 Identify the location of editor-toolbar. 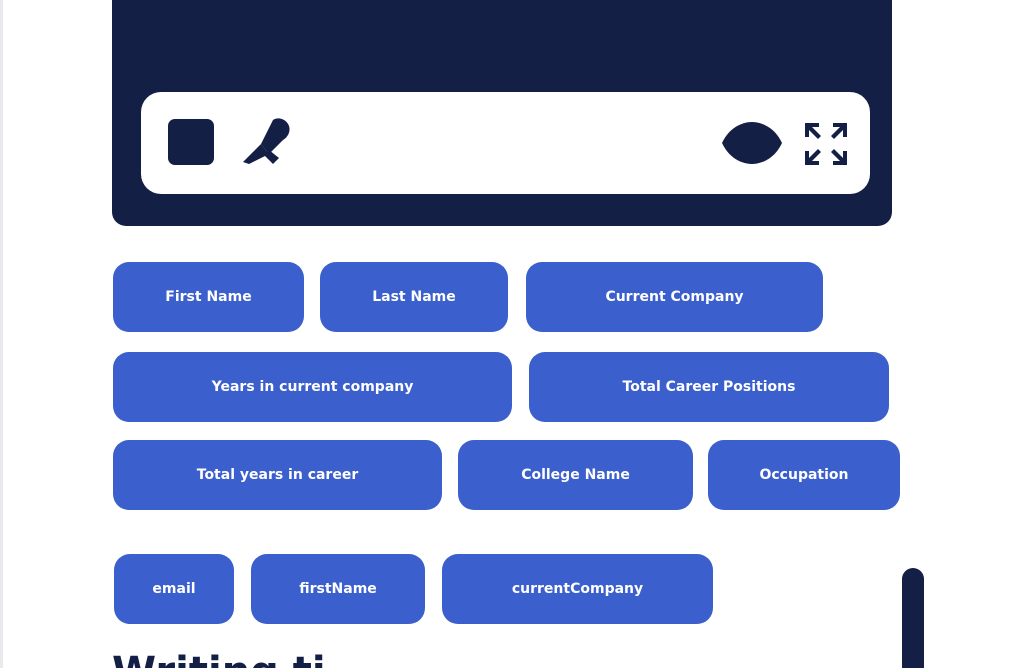
(505, 143).